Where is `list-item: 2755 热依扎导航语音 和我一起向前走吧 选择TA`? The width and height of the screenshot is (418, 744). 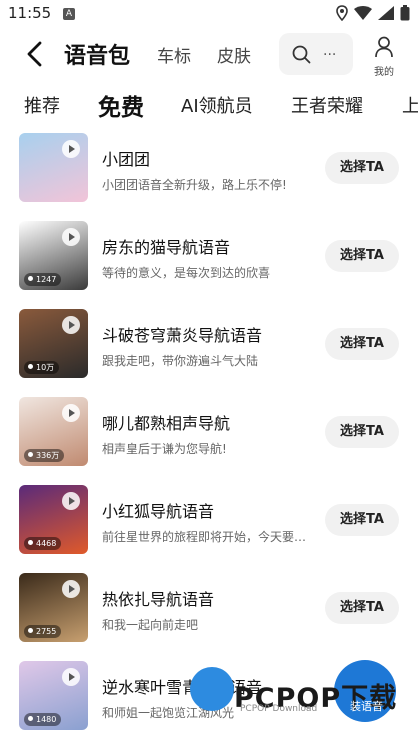 list-item: 2755 热依扎导航语音 和我一起向前走吧 选择TA is located at coordinates (209, 610).